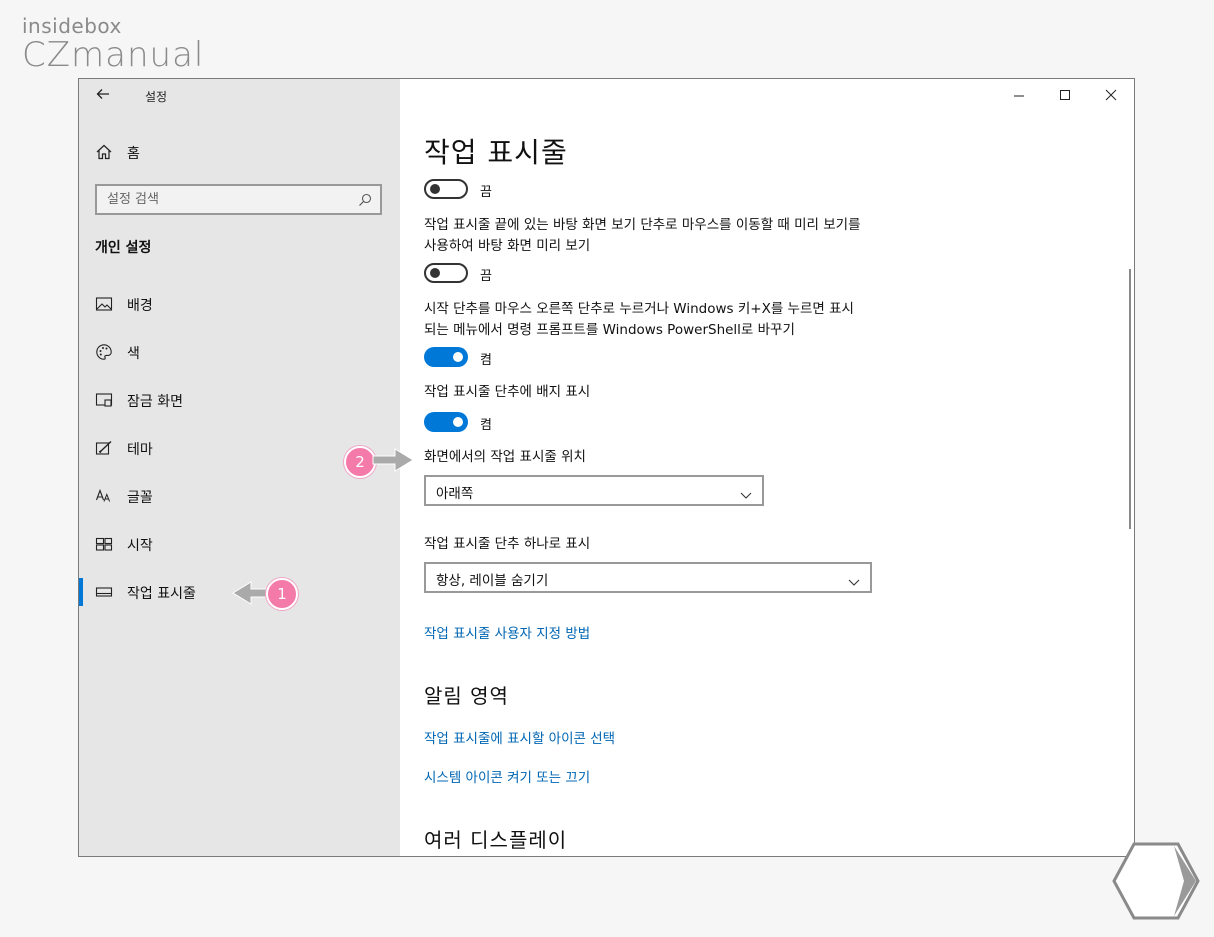  Describe the element at coordinates (505, 457) in the screenshot. I see `position-label: 화면에서의 작업 표시줄 위치` at that location.